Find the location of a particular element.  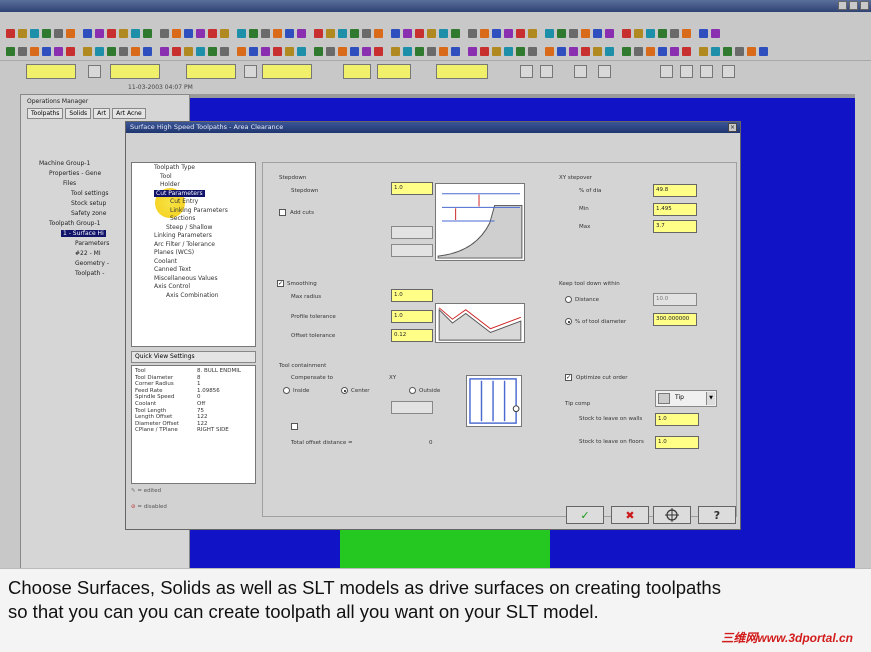

tip-comp-select: Tip ▼ is located at coordinates (686, 398).